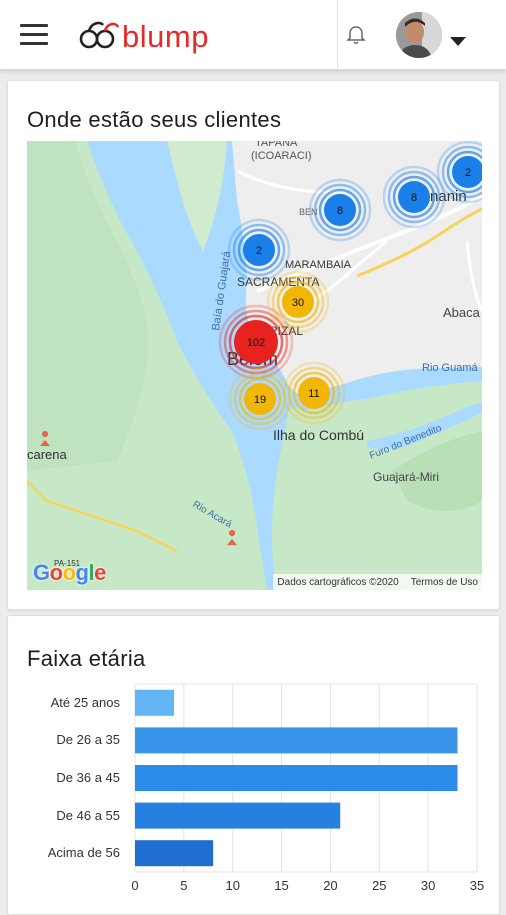 The image size is (506, 915). I want to click on map-label-tapana: TAPANA, so click(276, 145).